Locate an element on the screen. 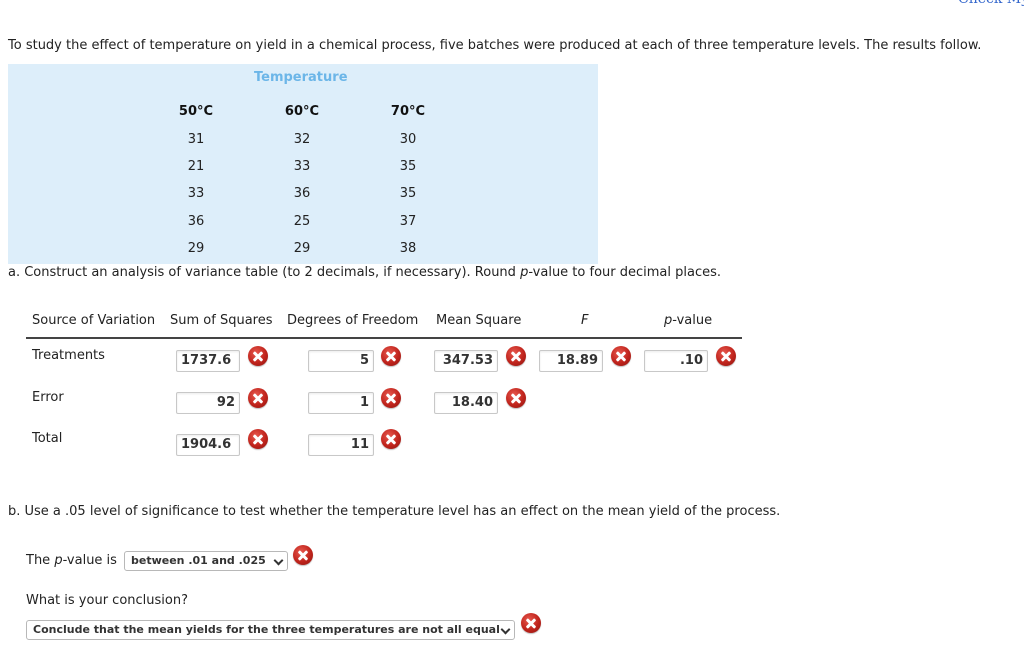 The image size is (1024, 667). label-text: The is located at coordinates (40, 560).